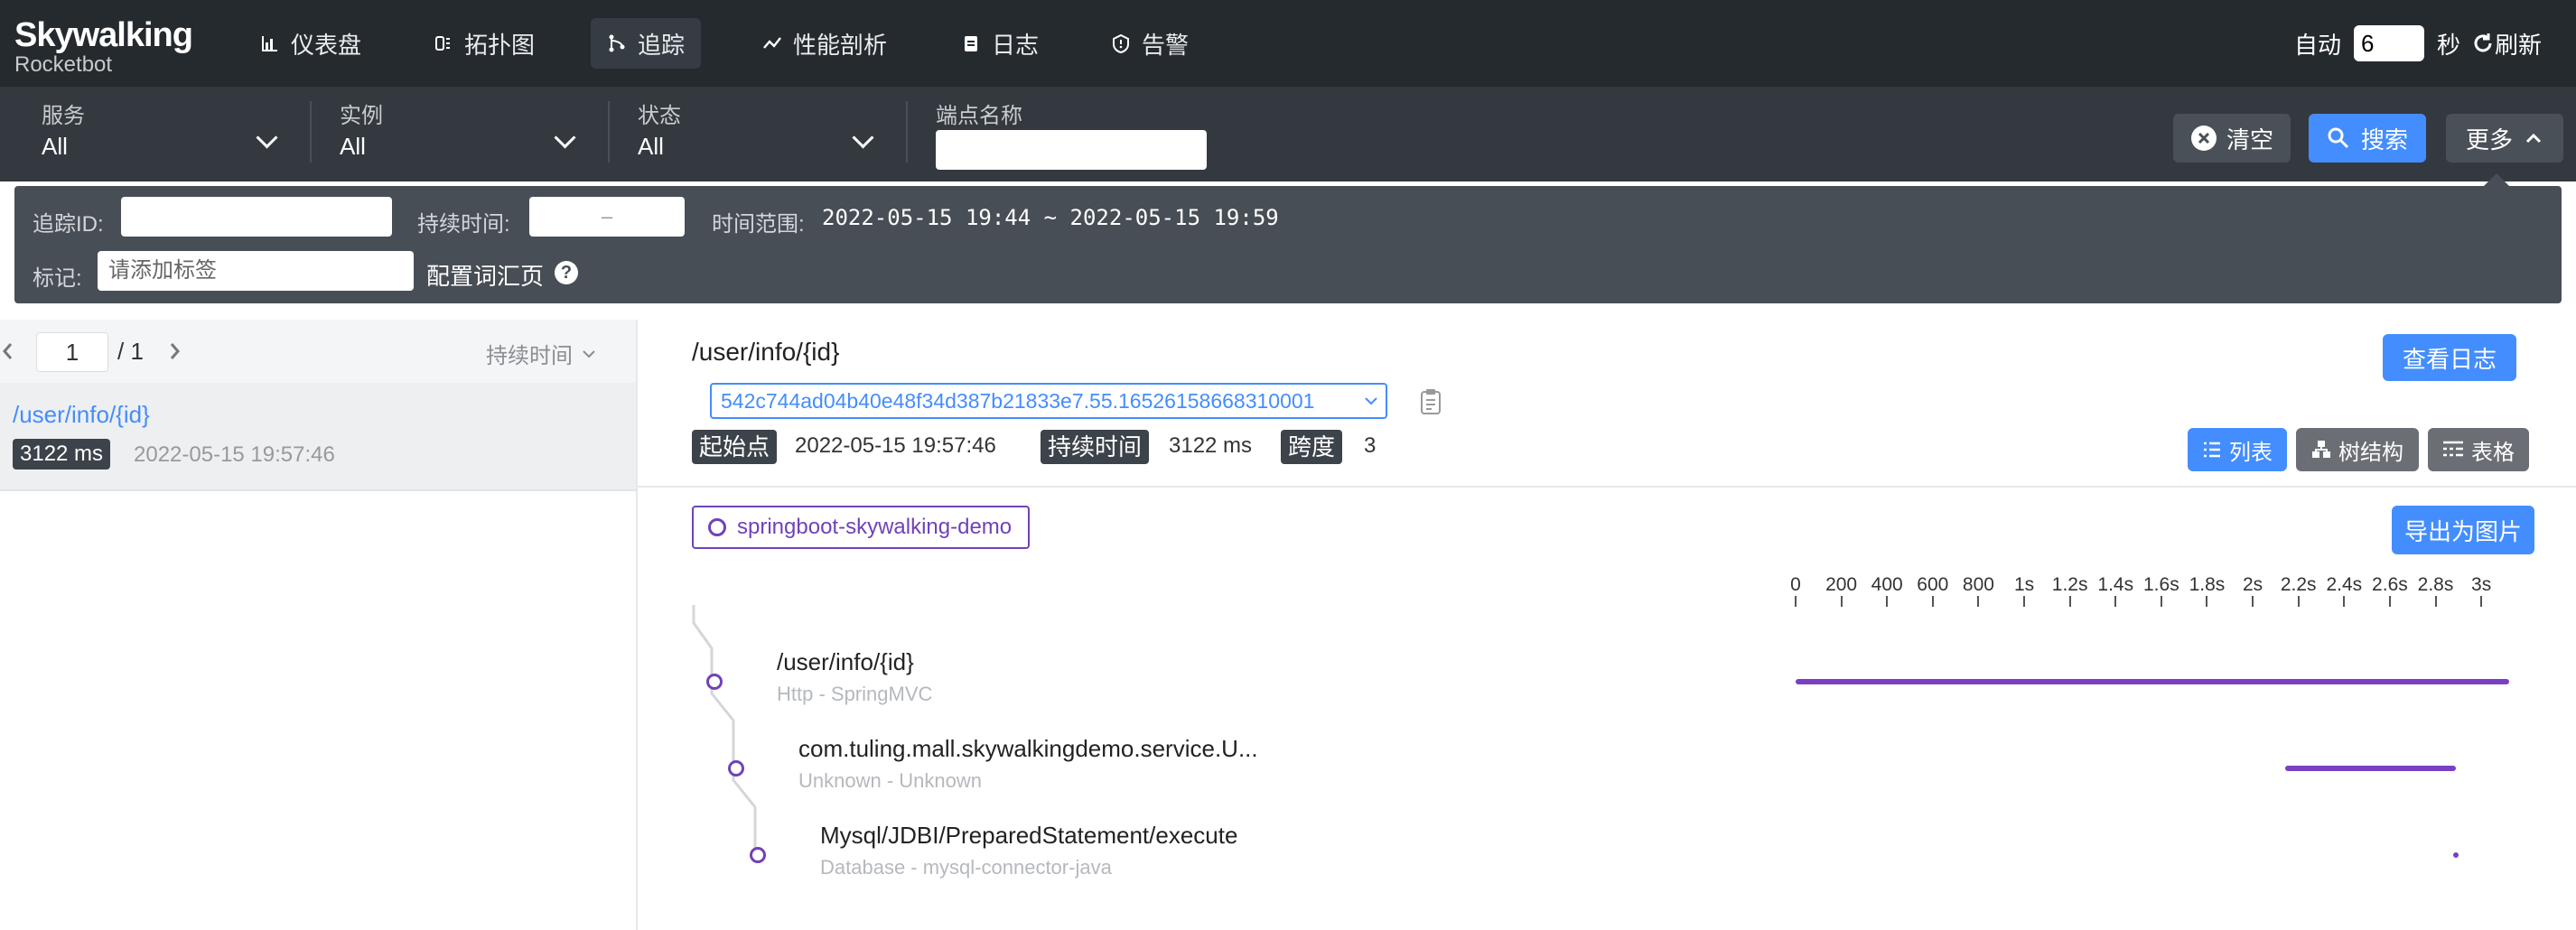  Describe the element at coordinates (824, 43) in the screenshot. I see `nav-profile: 性能剖析` at that location.